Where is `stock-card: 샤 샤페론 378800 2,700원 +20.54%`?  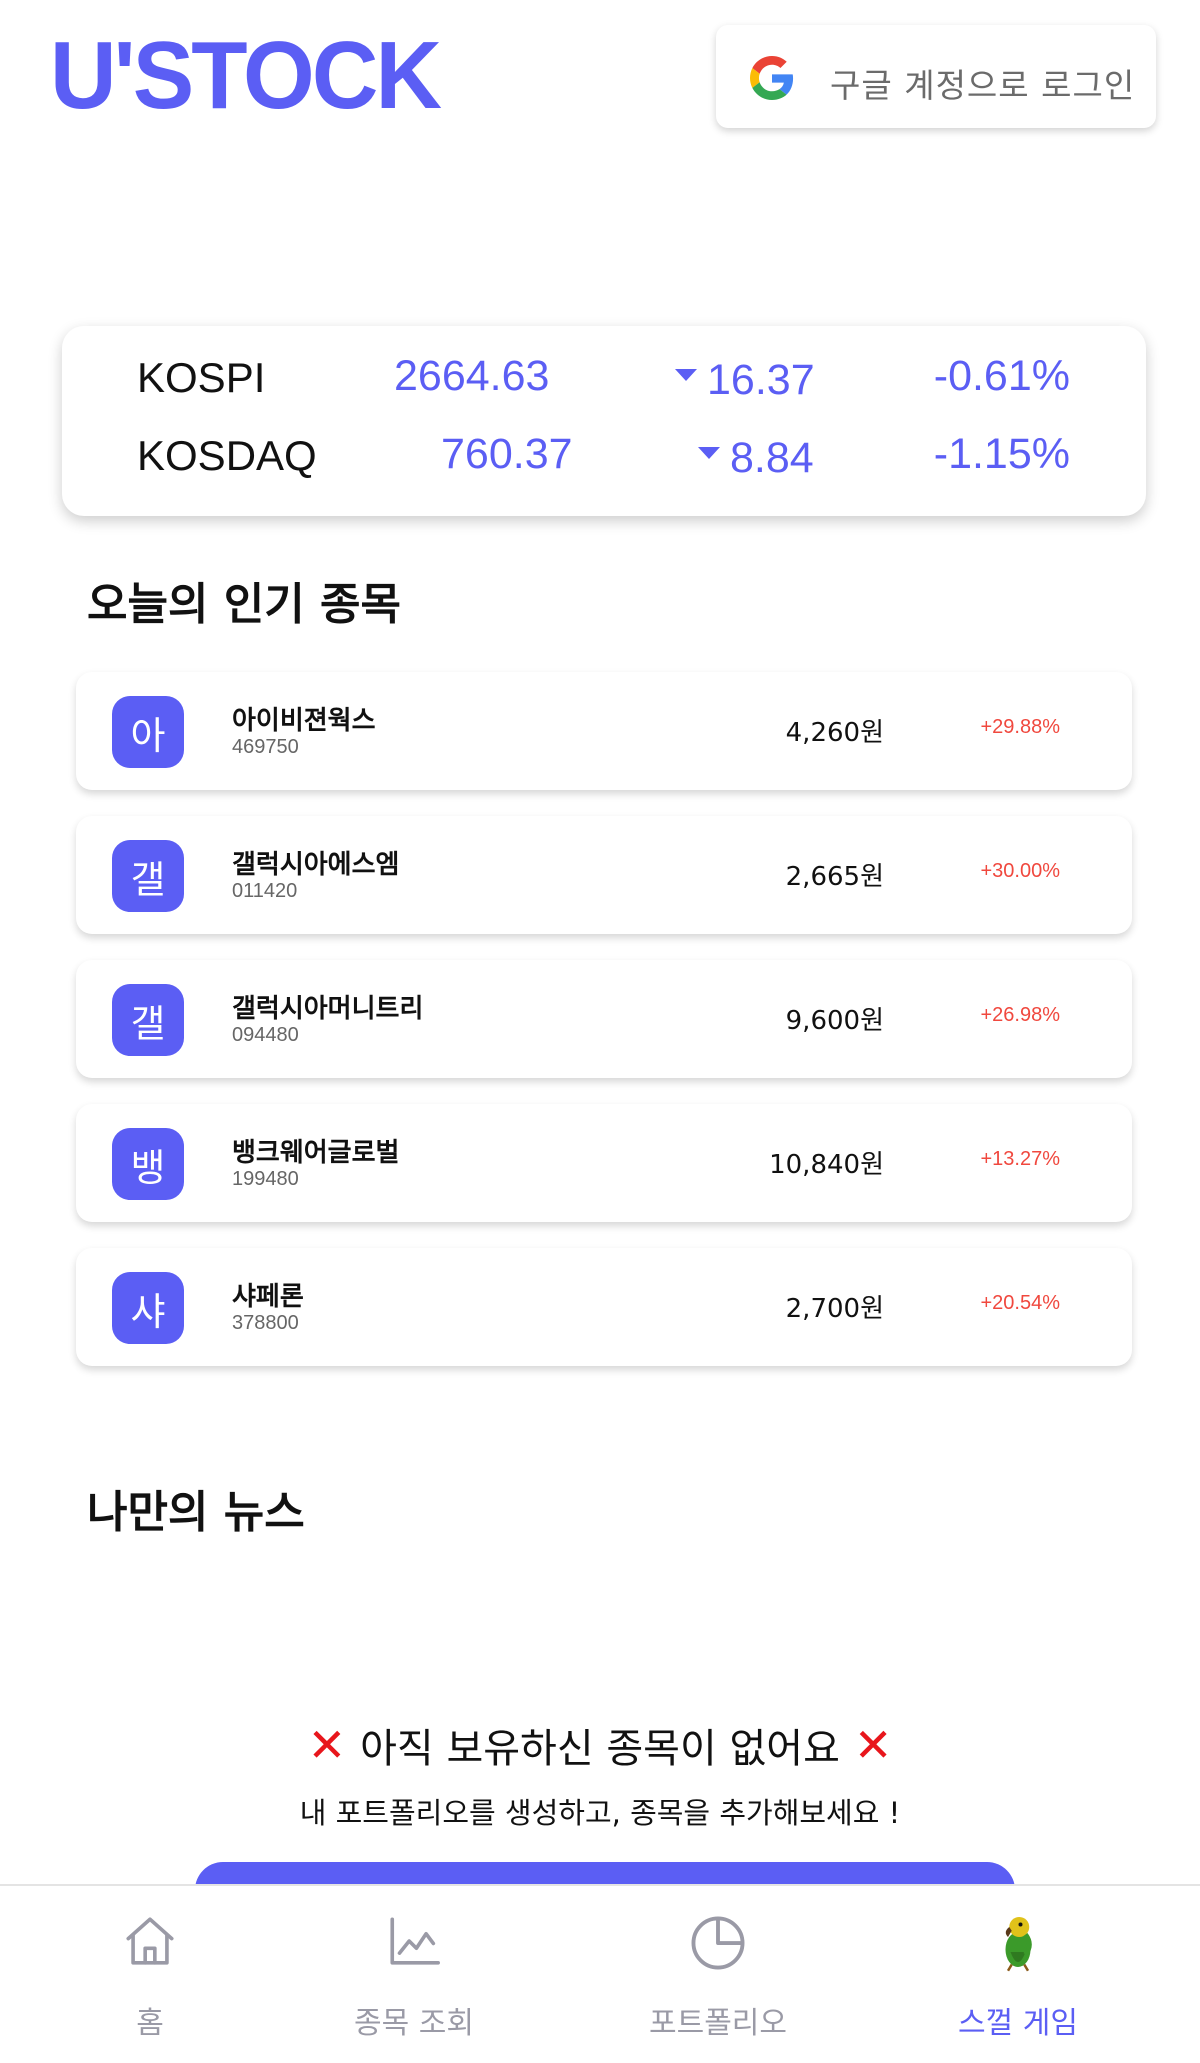
stock-card: 샤 샤페론 378800 2,700원 +20.54% is located at coordinates (604, 1307).